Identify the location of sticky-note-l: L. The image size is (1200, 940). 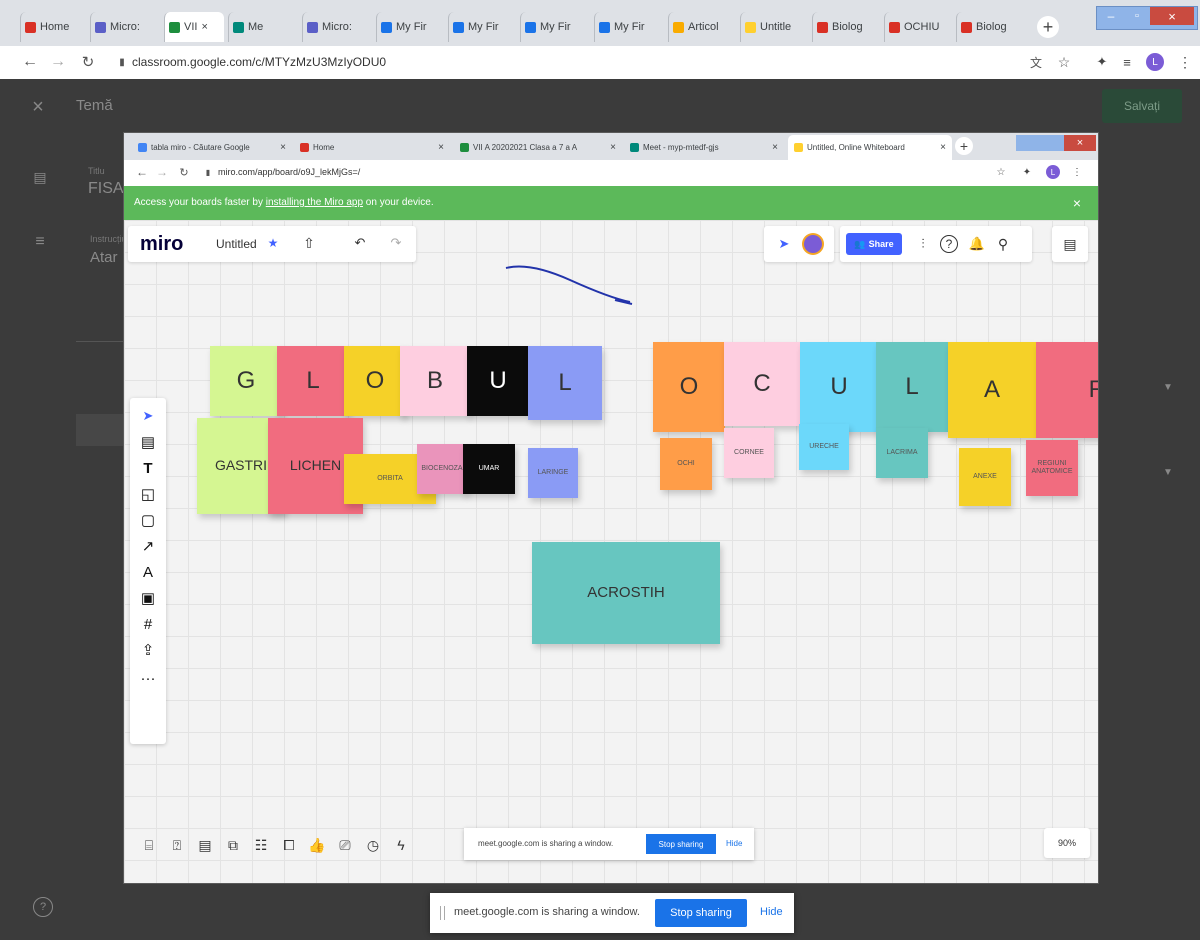
(313, 381).